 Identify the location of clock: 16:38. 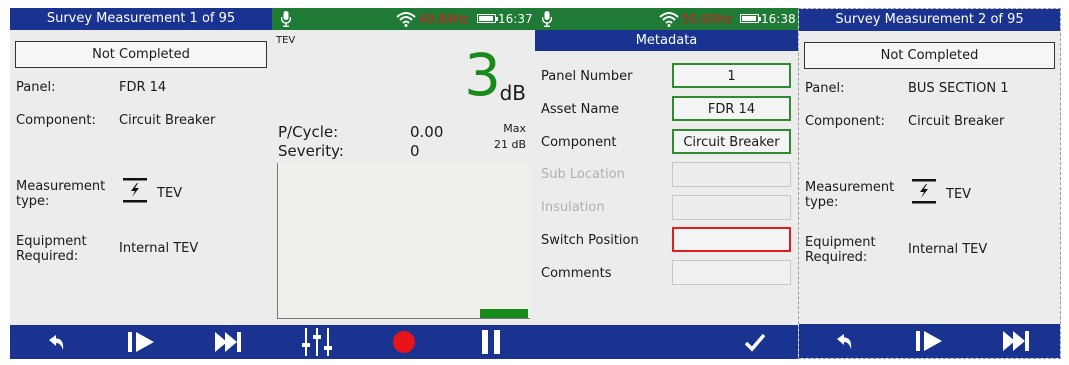
(778, 19).